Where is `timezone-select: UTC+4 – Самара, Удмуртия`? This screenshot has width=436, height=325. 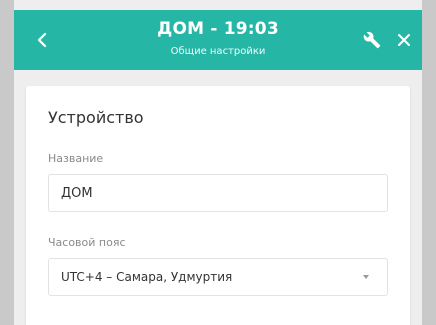 timezone-select: UTC+4 – Самара, Удмуртия is located at coordinates (218, 277).